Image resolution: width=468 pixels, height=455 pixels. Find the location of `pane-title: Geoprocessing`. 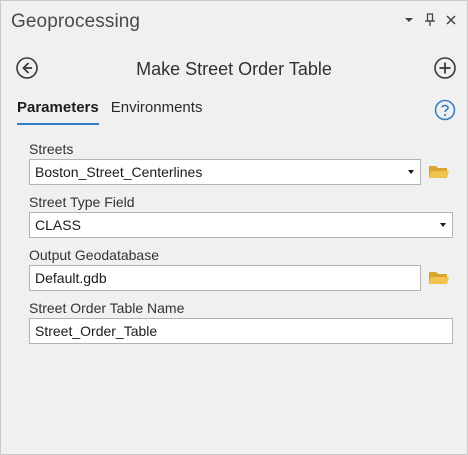

pane-title: Geoprocessing is located at coordinates (76, 21).